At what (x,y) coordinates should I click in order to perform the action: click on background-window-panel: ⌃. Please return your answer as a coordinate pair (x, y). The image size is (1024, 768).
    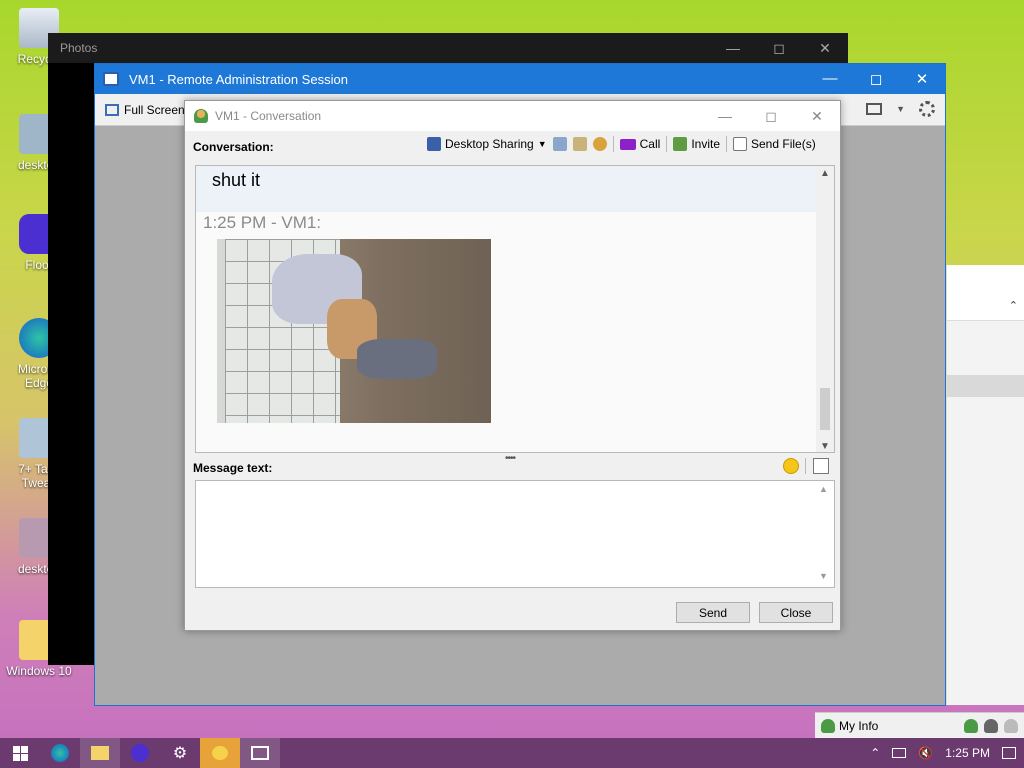
    Looking at the image, I should click on (985, 485).